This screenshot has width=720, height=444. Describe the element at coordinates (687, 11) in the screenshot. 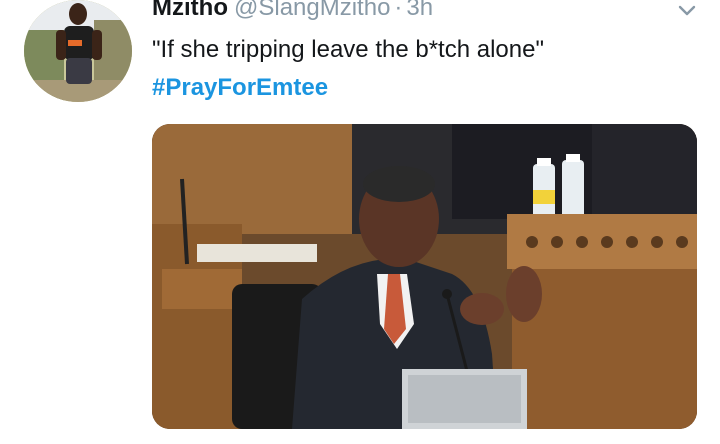

I see `chevron-down-icon` at that location.